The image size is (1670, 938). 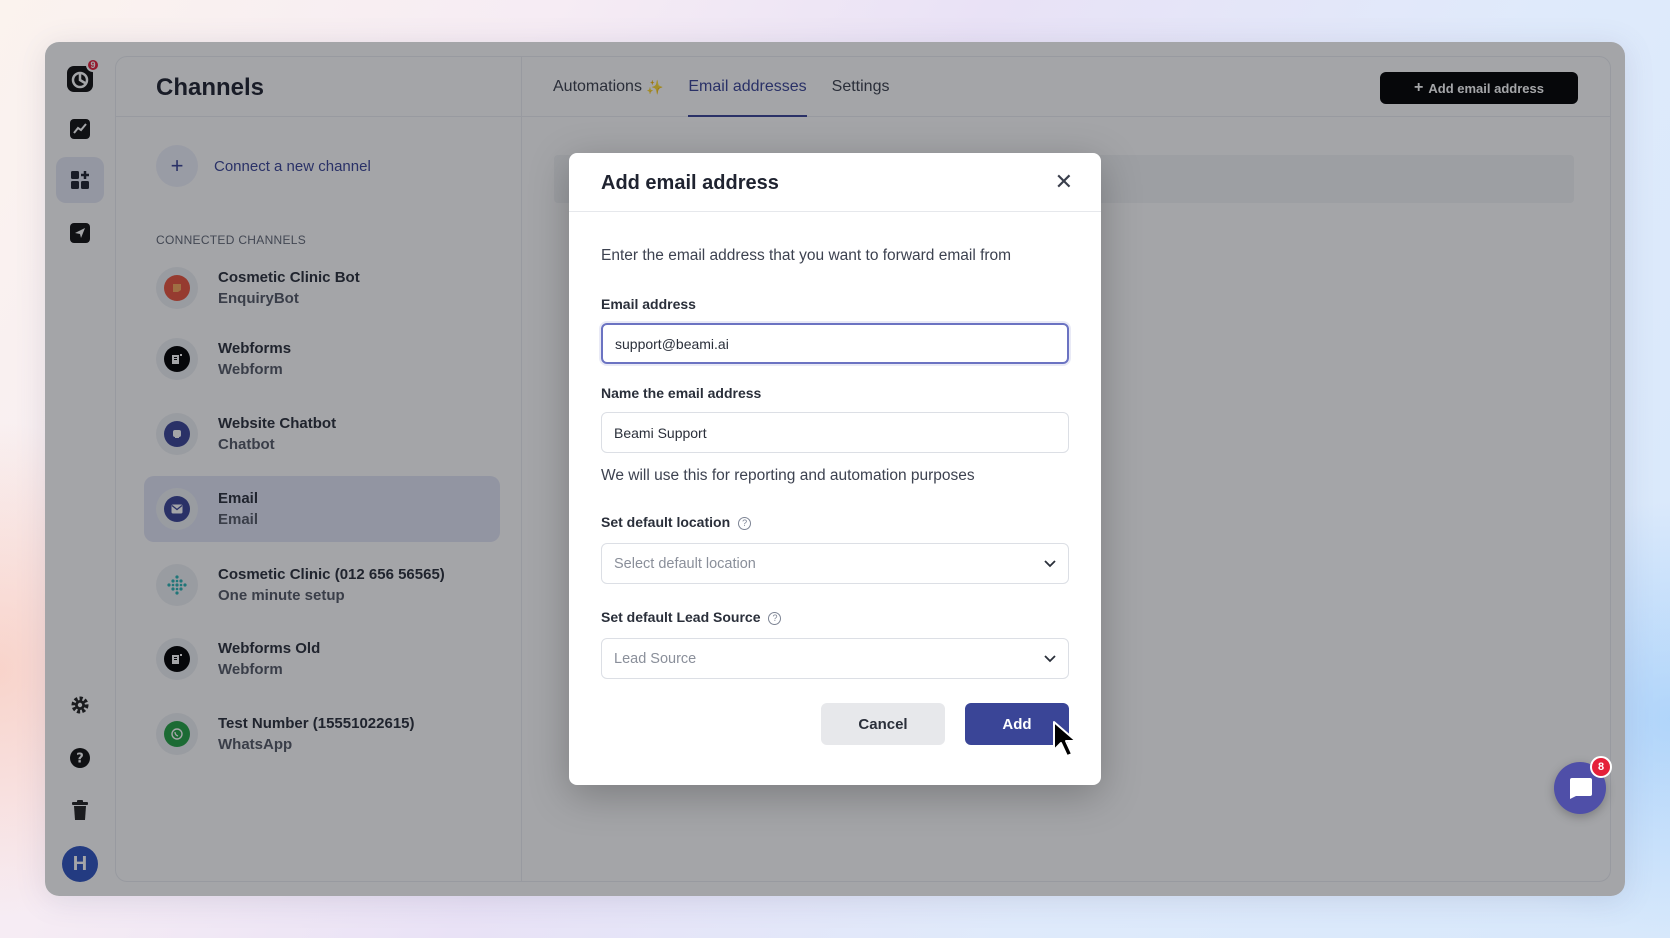 What do you see at coordinates (655, 658) in the screenshot?
I see `select-placeholder: Lead Source` at bounding box center [655, 658].